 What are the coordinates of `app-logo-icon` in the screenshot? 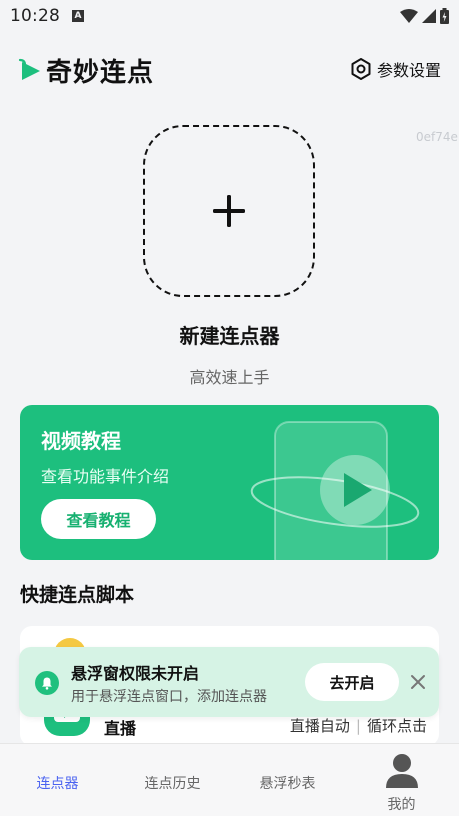 It's located at (29, 69).